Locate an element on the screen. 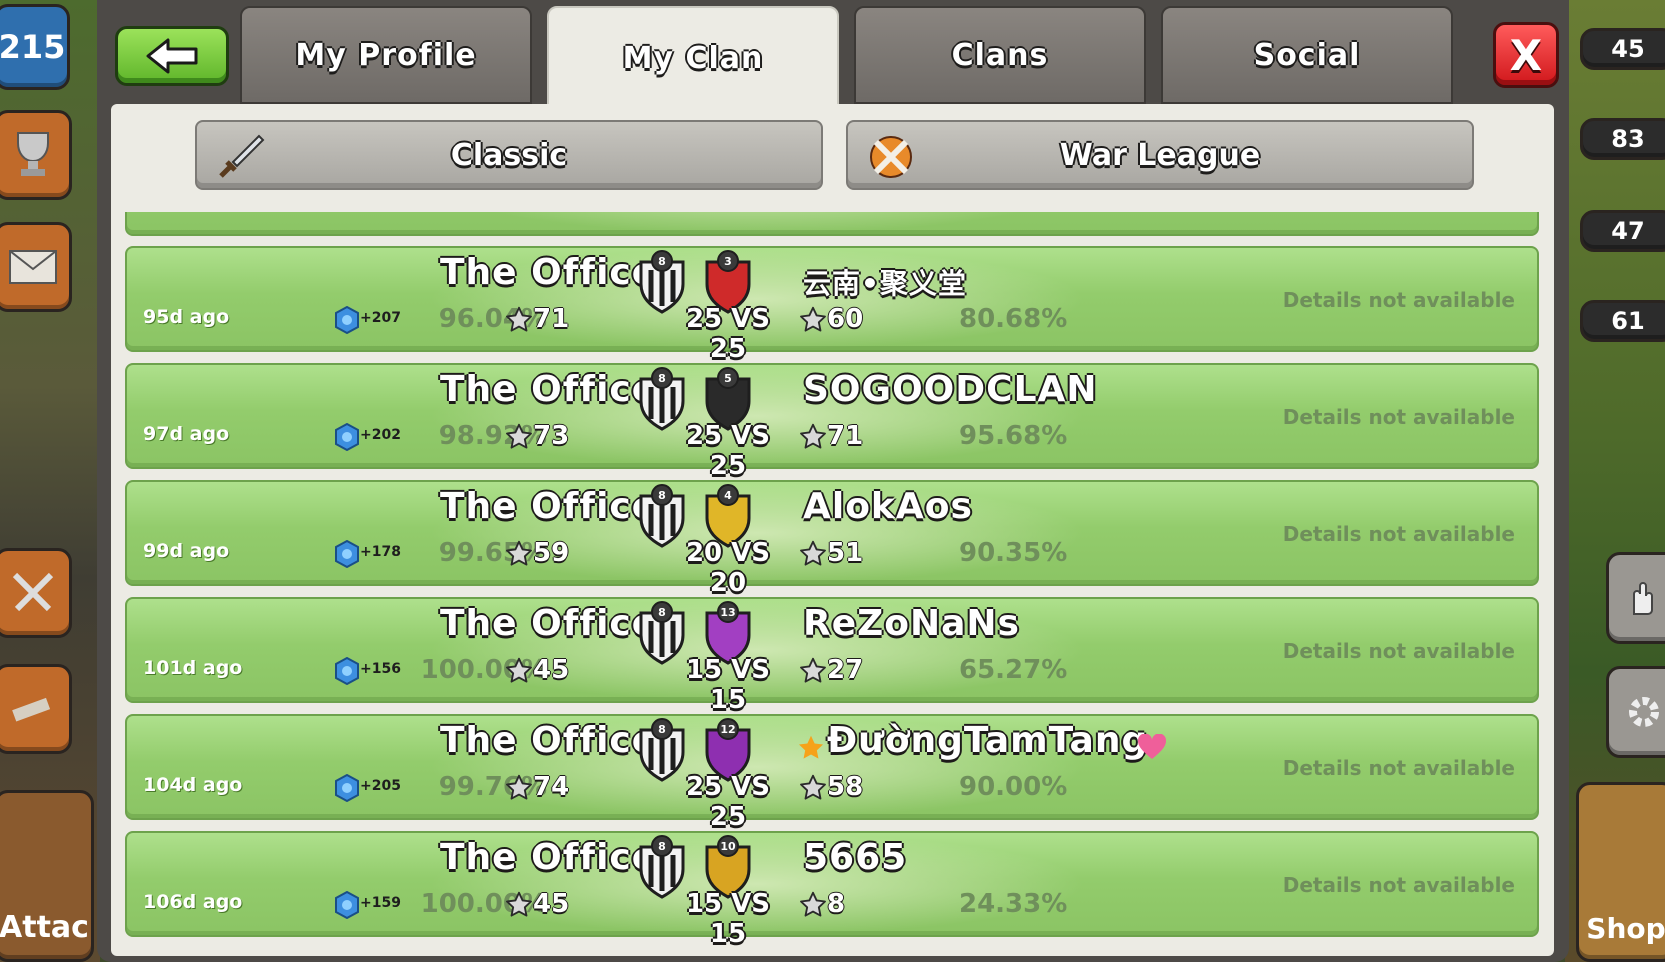 The height and width of the screenshot is (962, 1665). clan-xp-gained: +202 is located at coordinates (380, 435).